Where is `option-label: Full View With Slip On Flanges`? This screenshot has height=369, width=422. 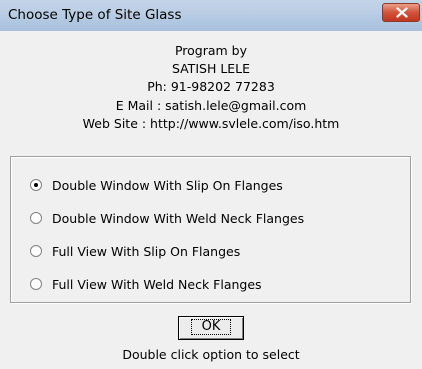
option-label: Full View With Slip On Flanges is located at coordinates (146, 251).